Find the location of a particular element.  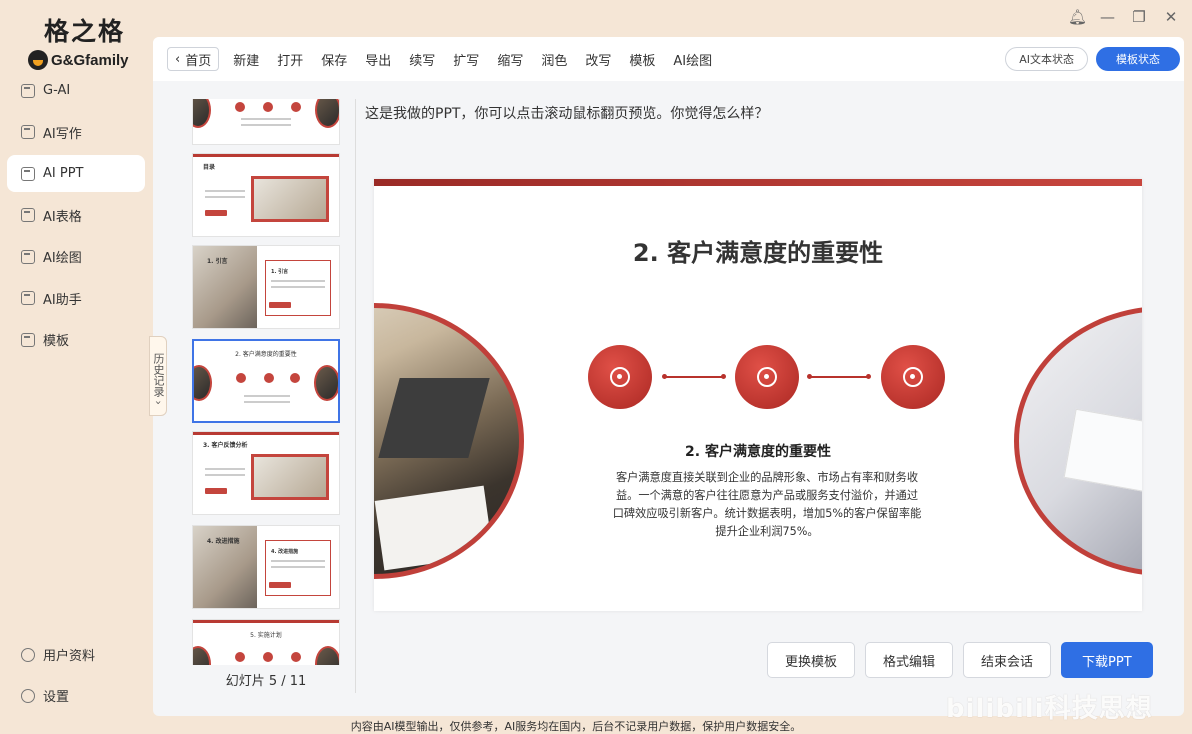

assistant-icon is located at coordinates (28, 298).